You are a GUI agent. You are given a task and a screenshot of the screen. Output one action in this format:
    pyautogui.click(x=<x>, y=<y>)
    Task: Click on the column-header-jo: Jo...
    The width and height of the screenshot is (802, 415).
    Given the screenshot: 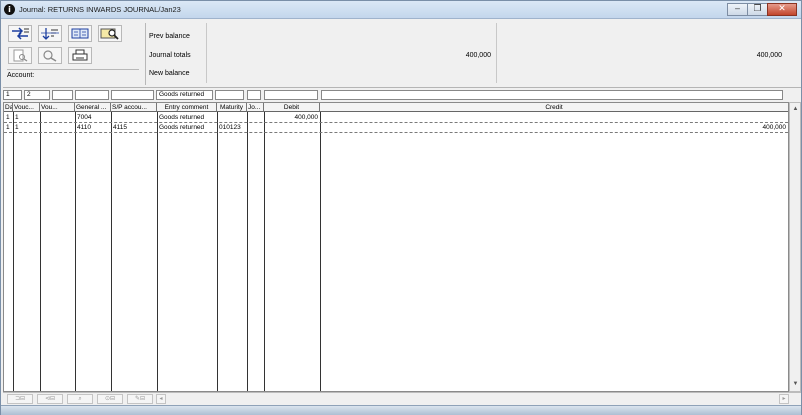 What is the action you would take?
    pyautogui.click(x=255, y=107)
    